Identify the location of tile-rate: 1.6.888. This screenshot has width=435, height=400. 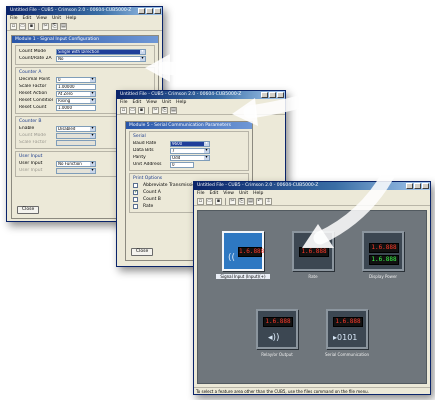
(313, 251).